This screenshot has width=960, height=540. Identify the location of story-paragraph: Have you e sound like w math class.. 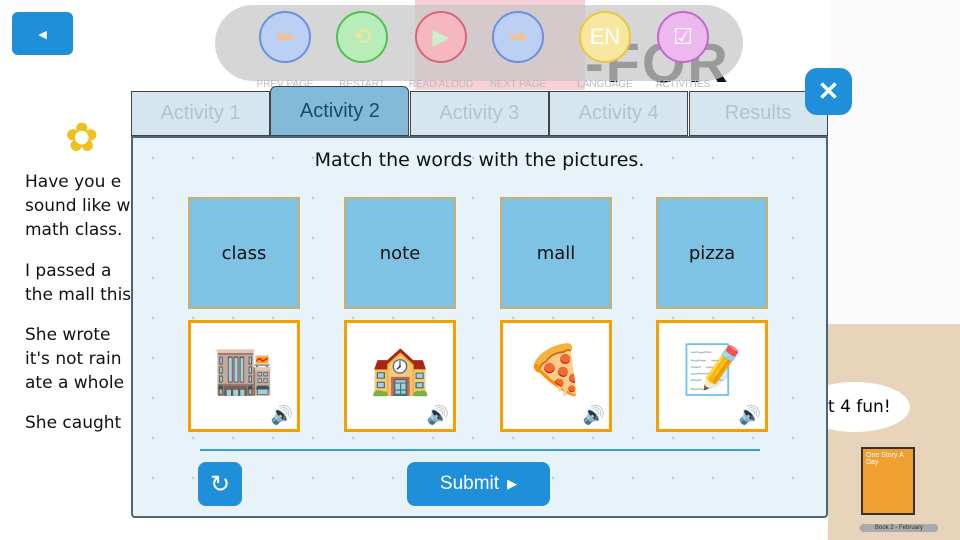
(78, 206).